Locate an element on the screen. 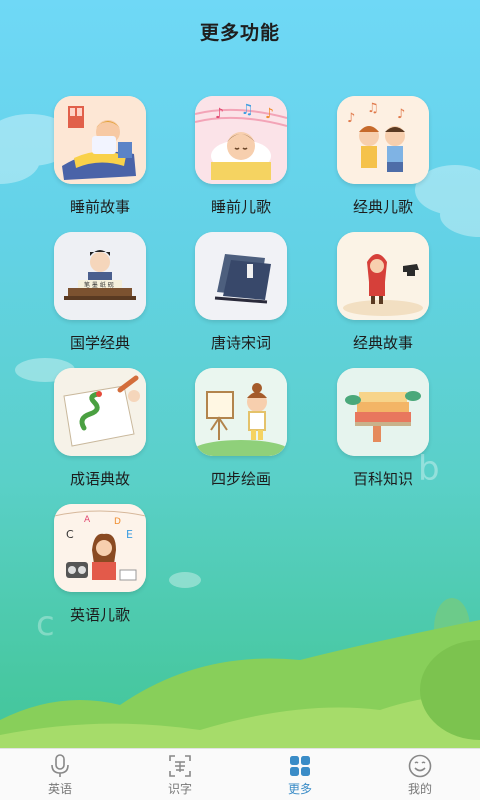 Image resolution: width=480 pixels, height=800 pixels. feature-tile-tang-poetry: 唐诗宋词 is located at coordinates (241, 292).